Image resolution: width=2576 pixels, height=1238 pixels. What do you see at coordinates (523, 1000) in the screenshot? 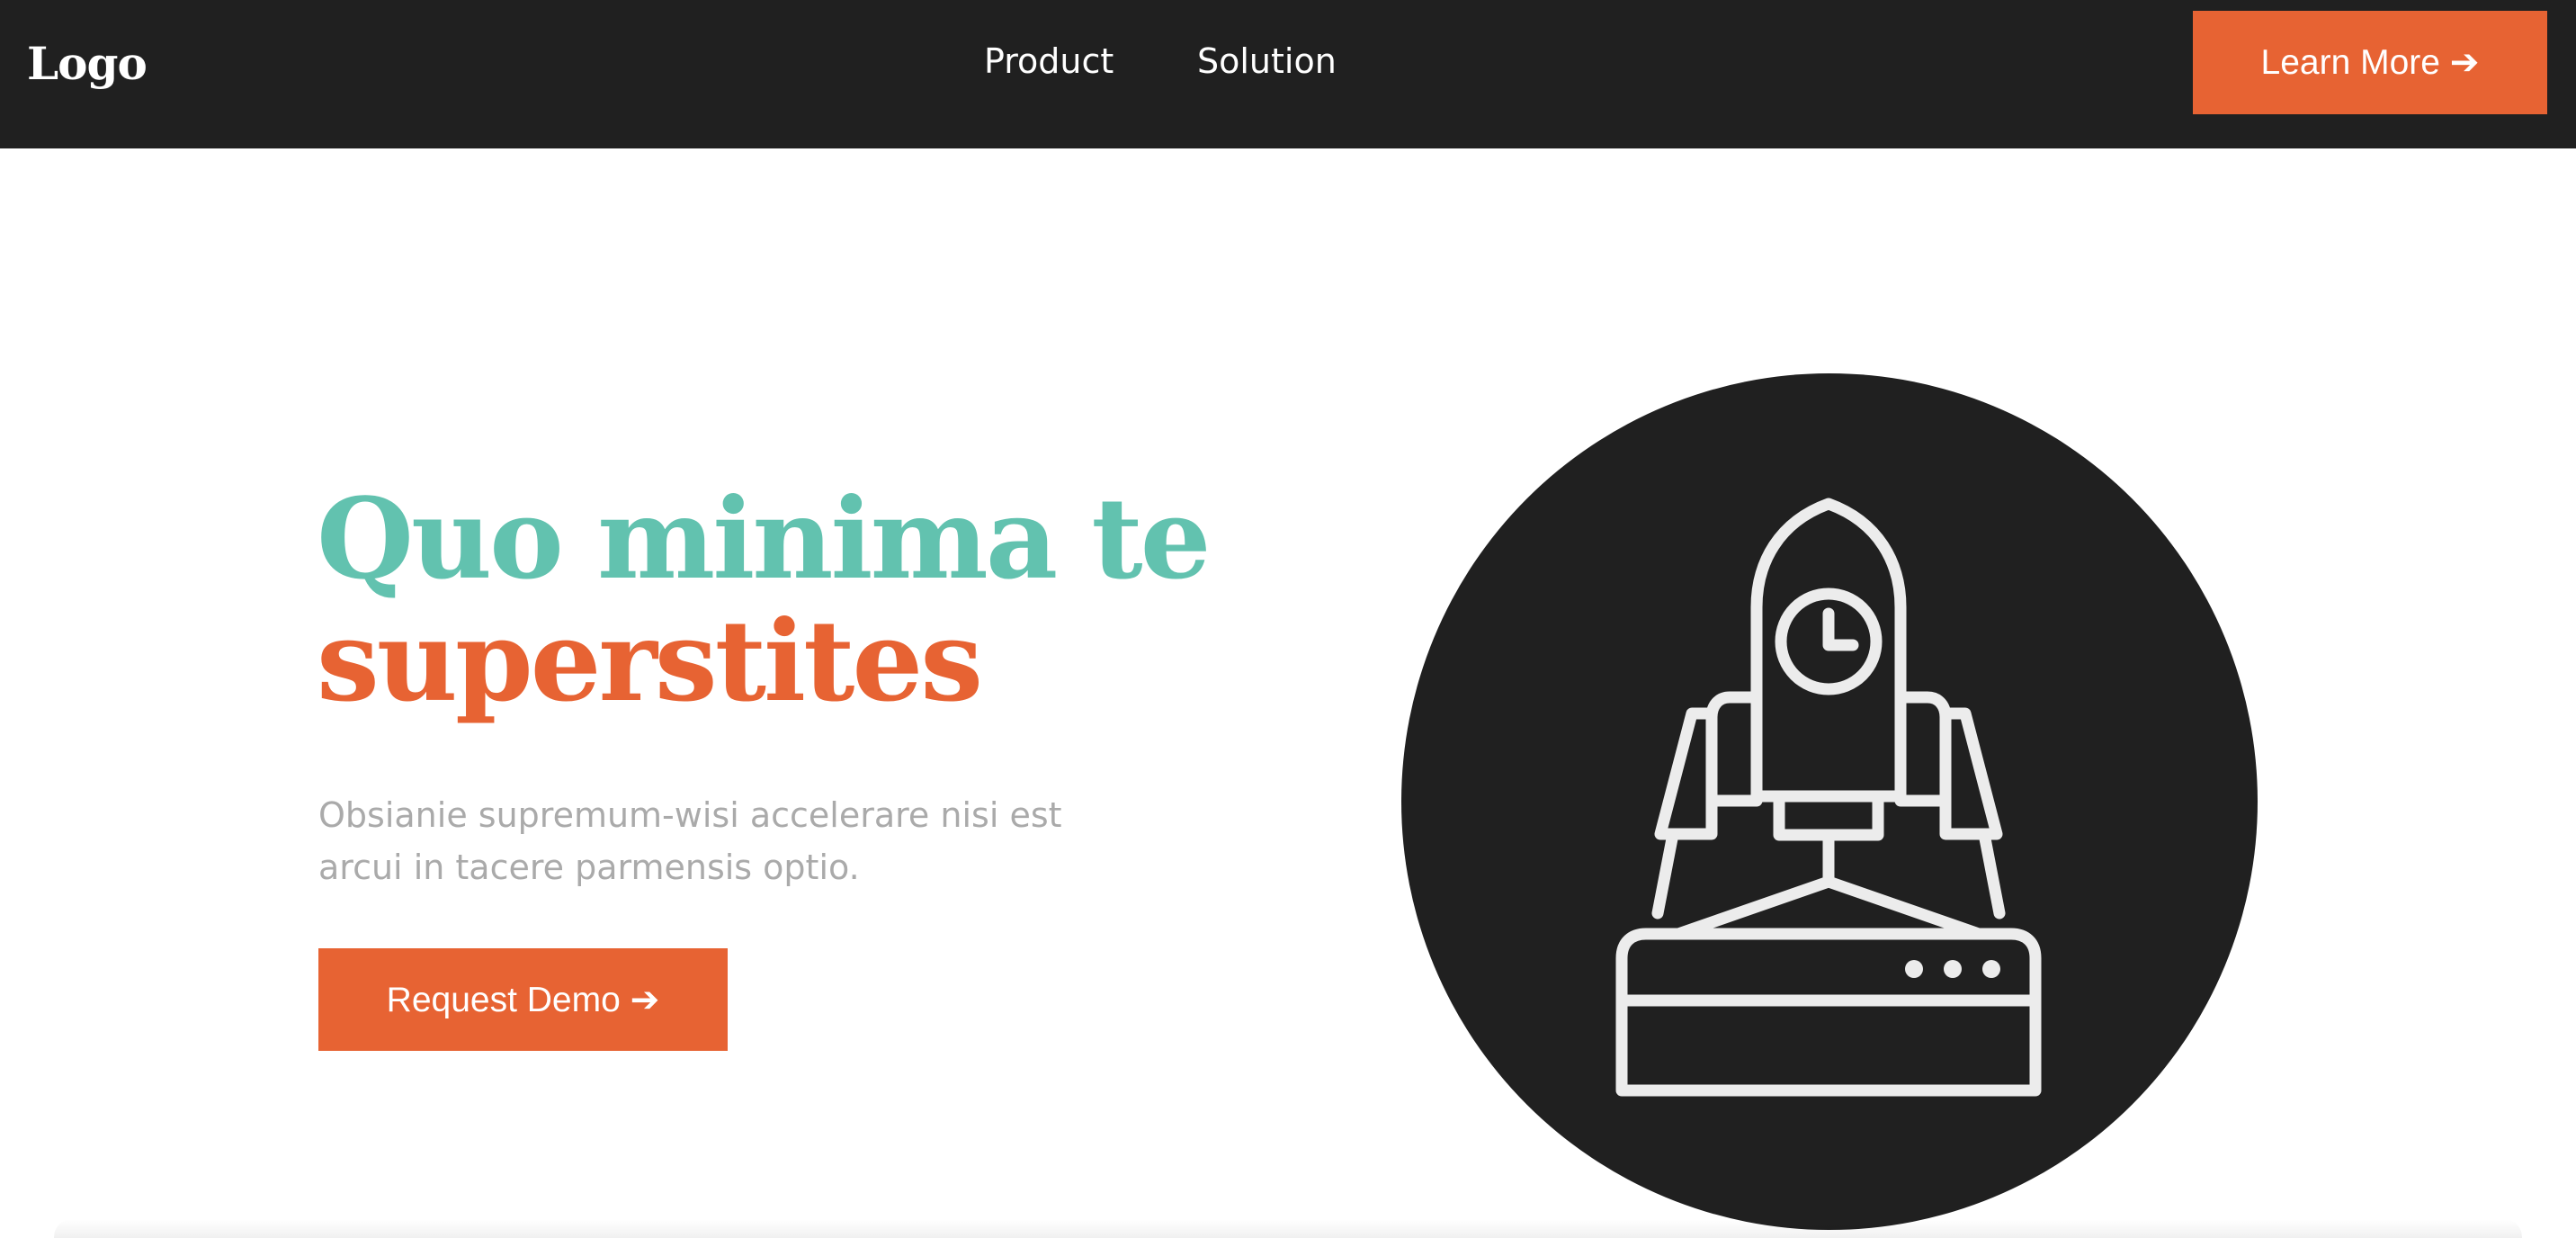
I see `request-demo-button: Request Demo ➔` at bounding box center [523, 1000].